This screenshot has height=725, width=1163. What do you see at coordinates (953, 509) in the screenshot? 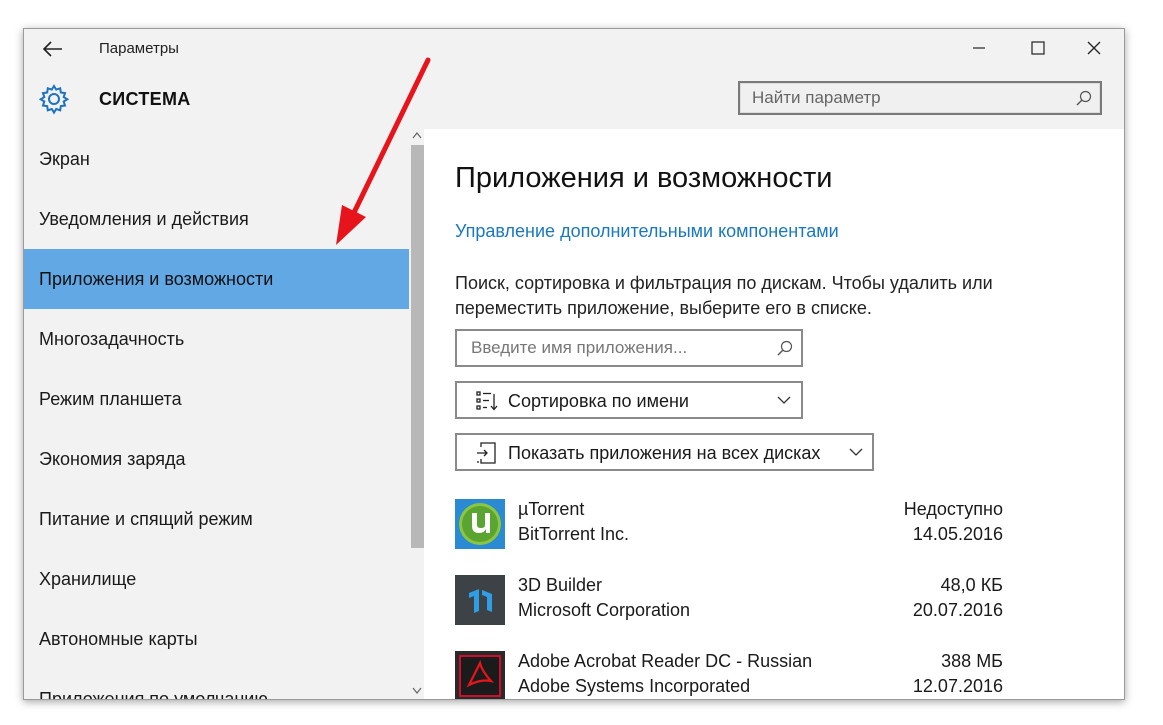
I see `app-size: Недоступно` at bounding box center [953, 509].